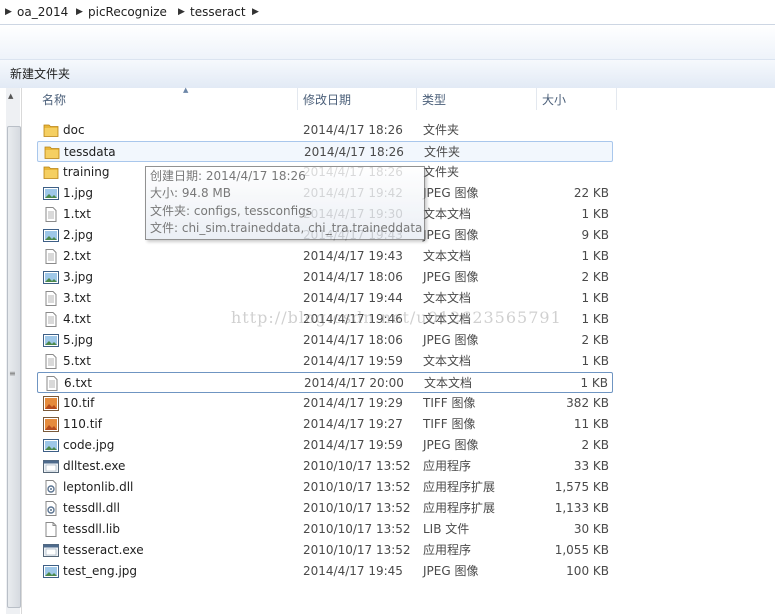 Image resolution: width=775 pixels, height=614 pixels. I want to click on column-header-size: 大小, so click(554, 100).